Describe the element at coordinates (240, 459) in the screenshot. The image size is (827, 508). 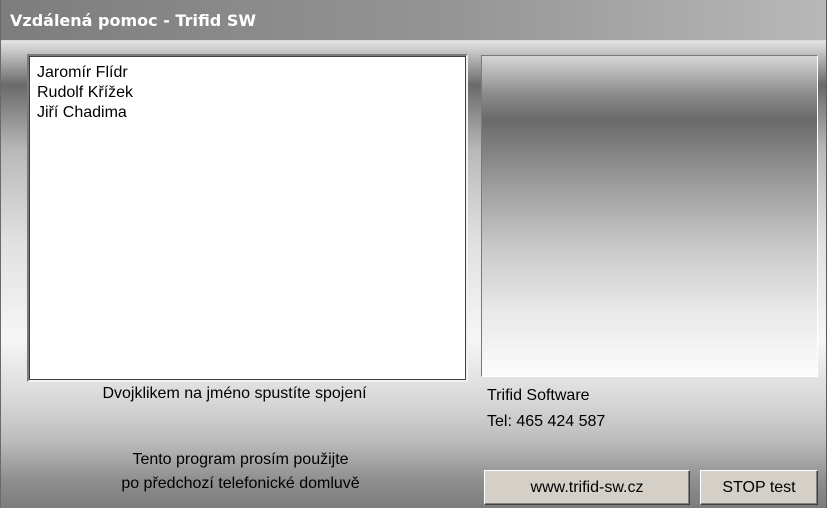
I see `usage-note-line-1: Tento program prosím použijte` at that location.